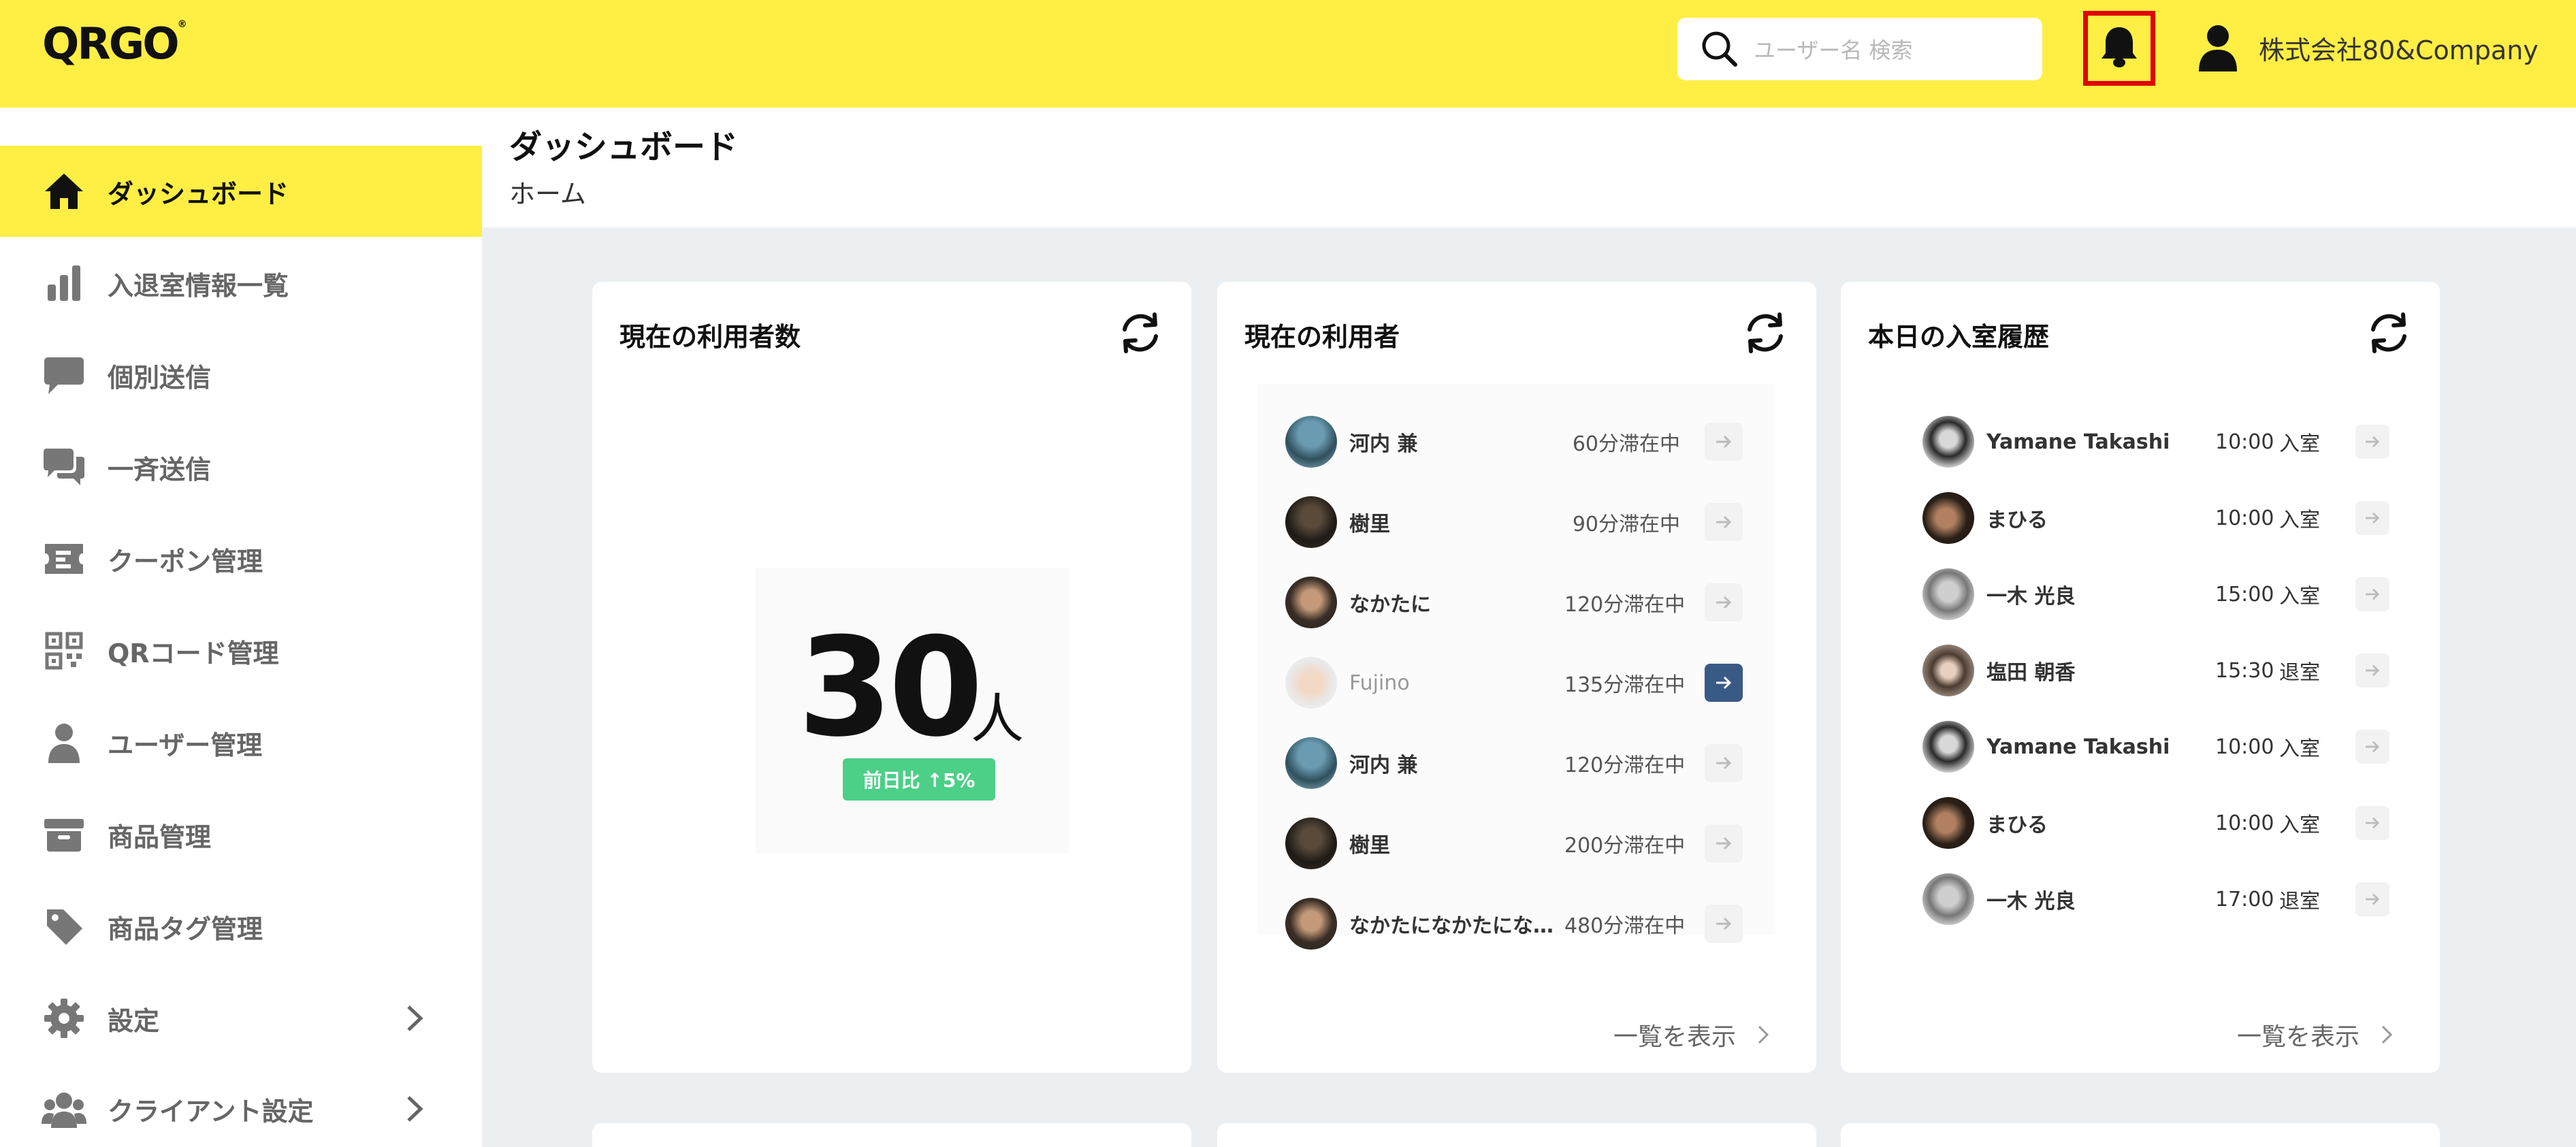 Image resolution: width=2576 pixels, height=1147 pixels. I want to click on list-item: 塩田 朝香 15:30 退室, so click(2155, 670).